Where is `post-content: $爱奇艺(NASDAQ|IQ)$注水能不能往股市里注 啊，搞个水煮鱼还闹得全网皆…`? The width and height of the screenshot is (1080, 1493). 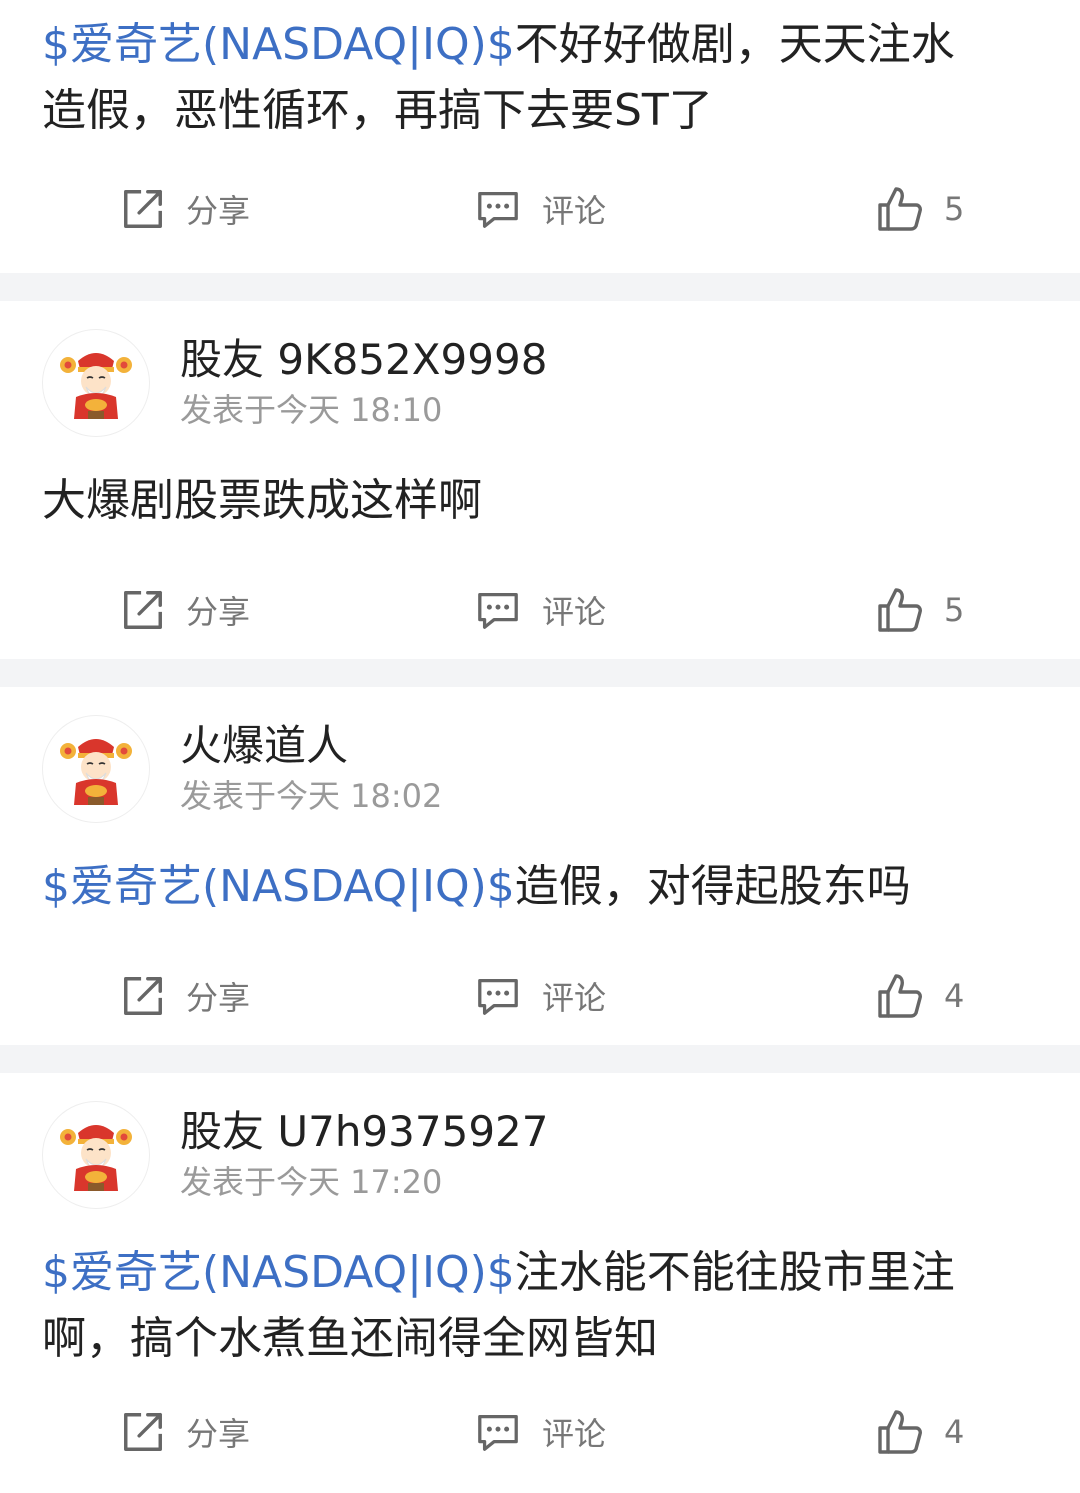 post-content: $爱奇艺(NASDAQ|IQ)$注水能不能往股市里注 啊，搞个水煮鱼还闹得全网皆… is located at coordinates (540, 1306).